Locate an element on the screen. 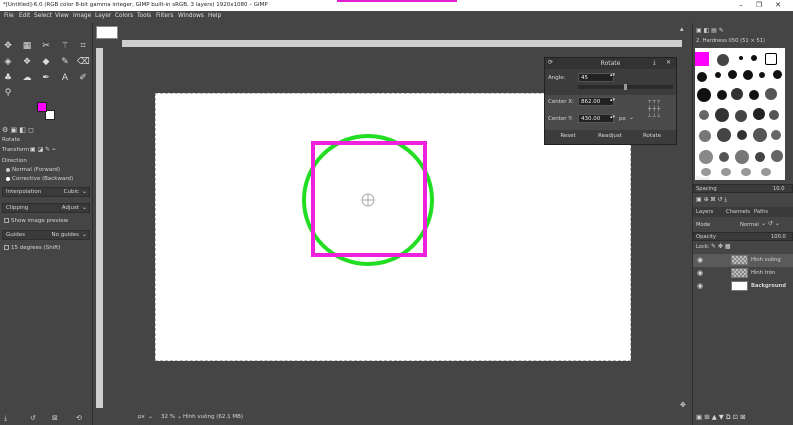 The height and width of the screenshot is (425, 793). zoom-dropdown: 32 % is located at coordinates (168, 417).